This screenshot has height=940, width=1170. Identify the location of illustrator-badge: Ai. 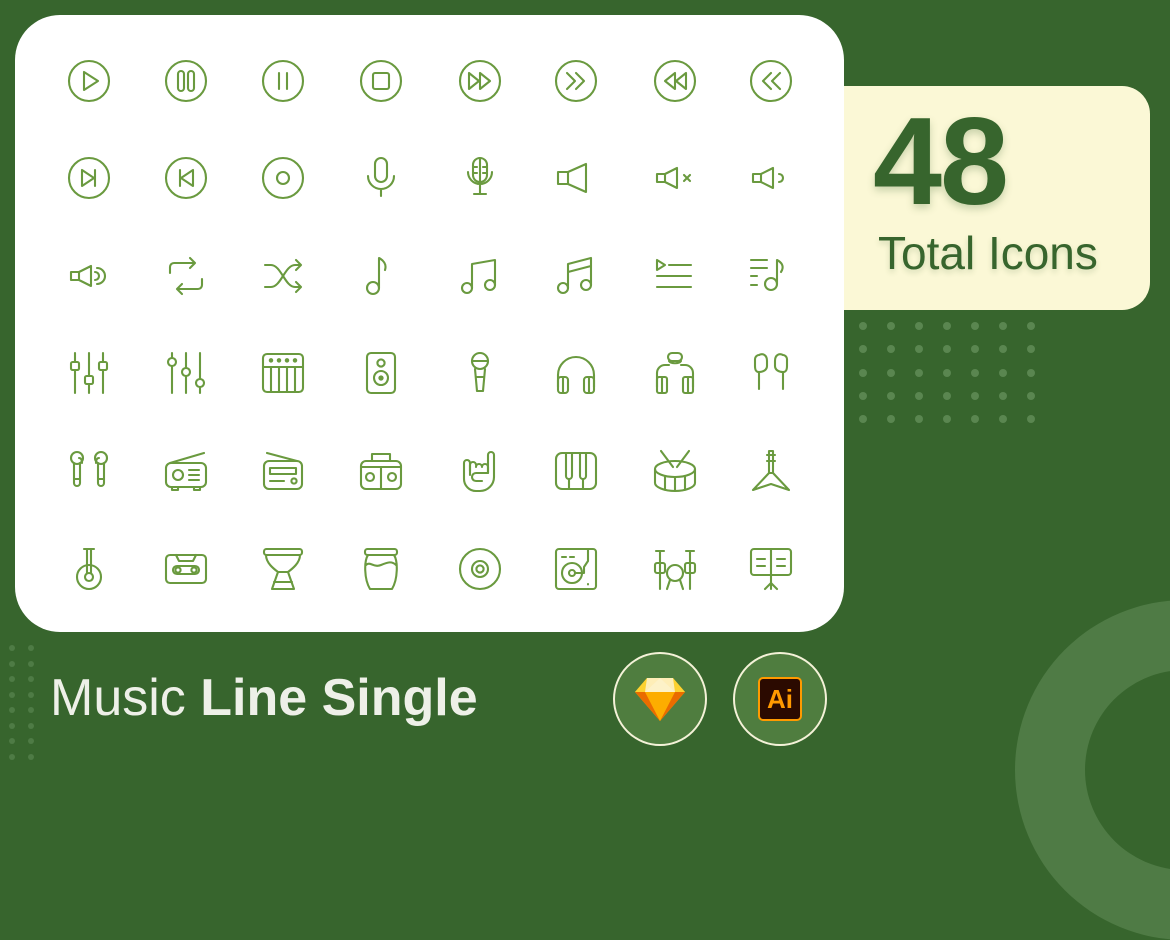
(780, 699).